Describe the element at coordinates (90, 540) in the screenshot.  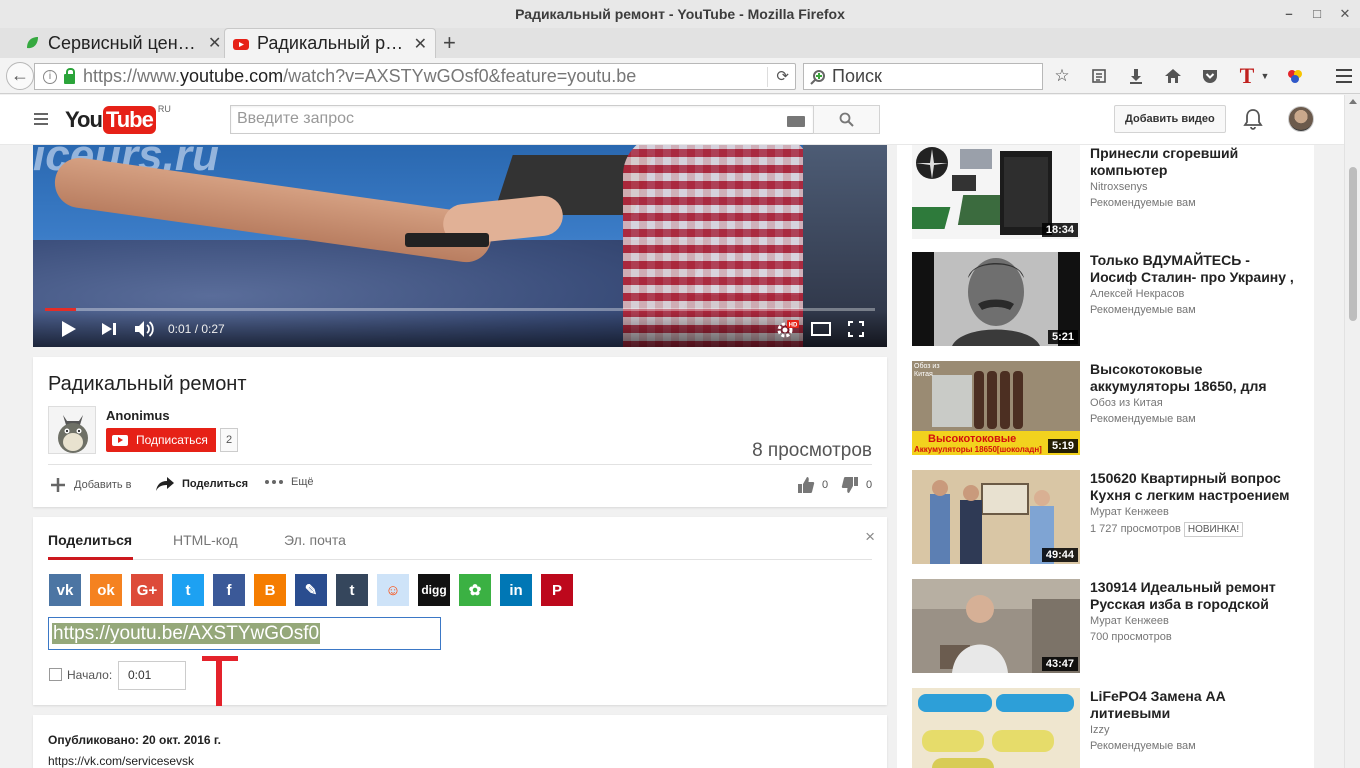
I see `tab-share: Поделиться` at that location.